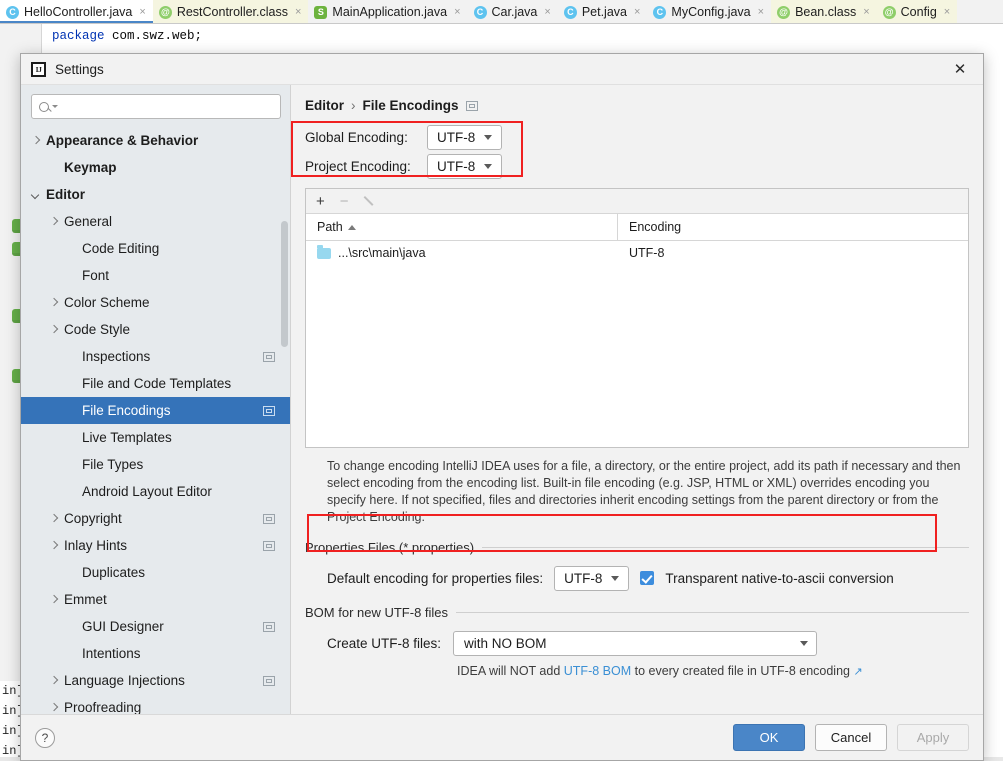 The height and width of the screenshot is (761, 1003). I want to click on sidebar-item-font: Font, so click(156, 275).